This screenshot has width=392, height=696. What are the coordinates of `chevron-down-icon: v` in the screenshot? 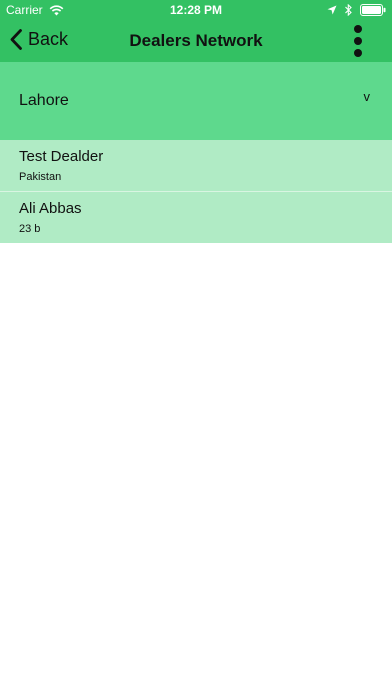 It's located at (367, 96).